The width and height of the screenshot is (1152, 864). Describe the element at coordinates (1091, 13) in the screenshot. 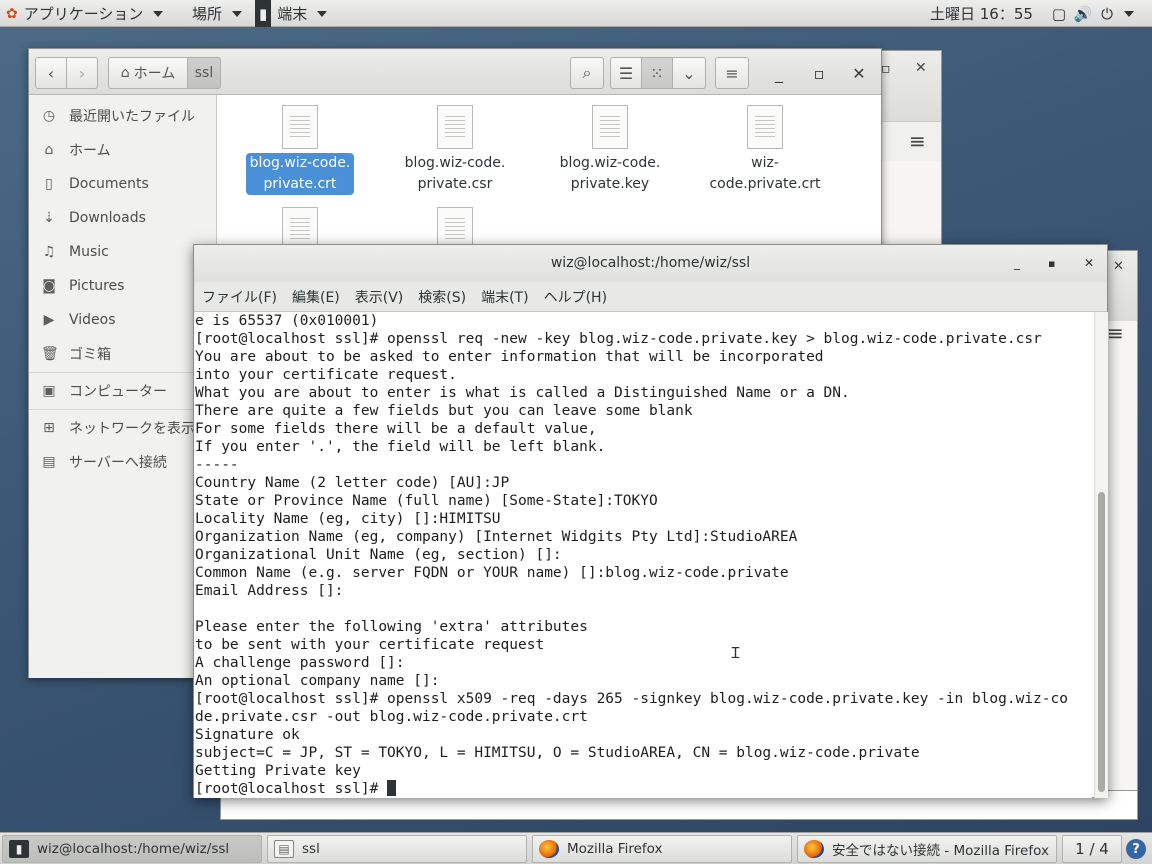

I see `system-status-area: ▢ 🔊 ⏻` at that location.